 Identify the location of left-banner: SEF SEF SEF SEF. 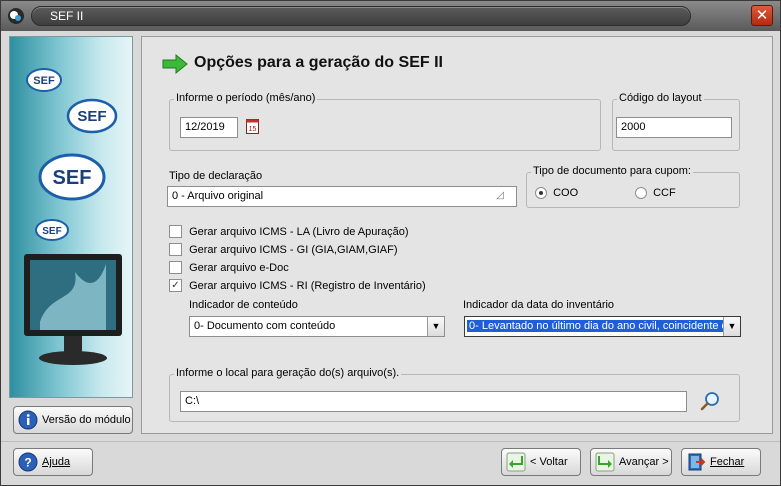
(71, 217).